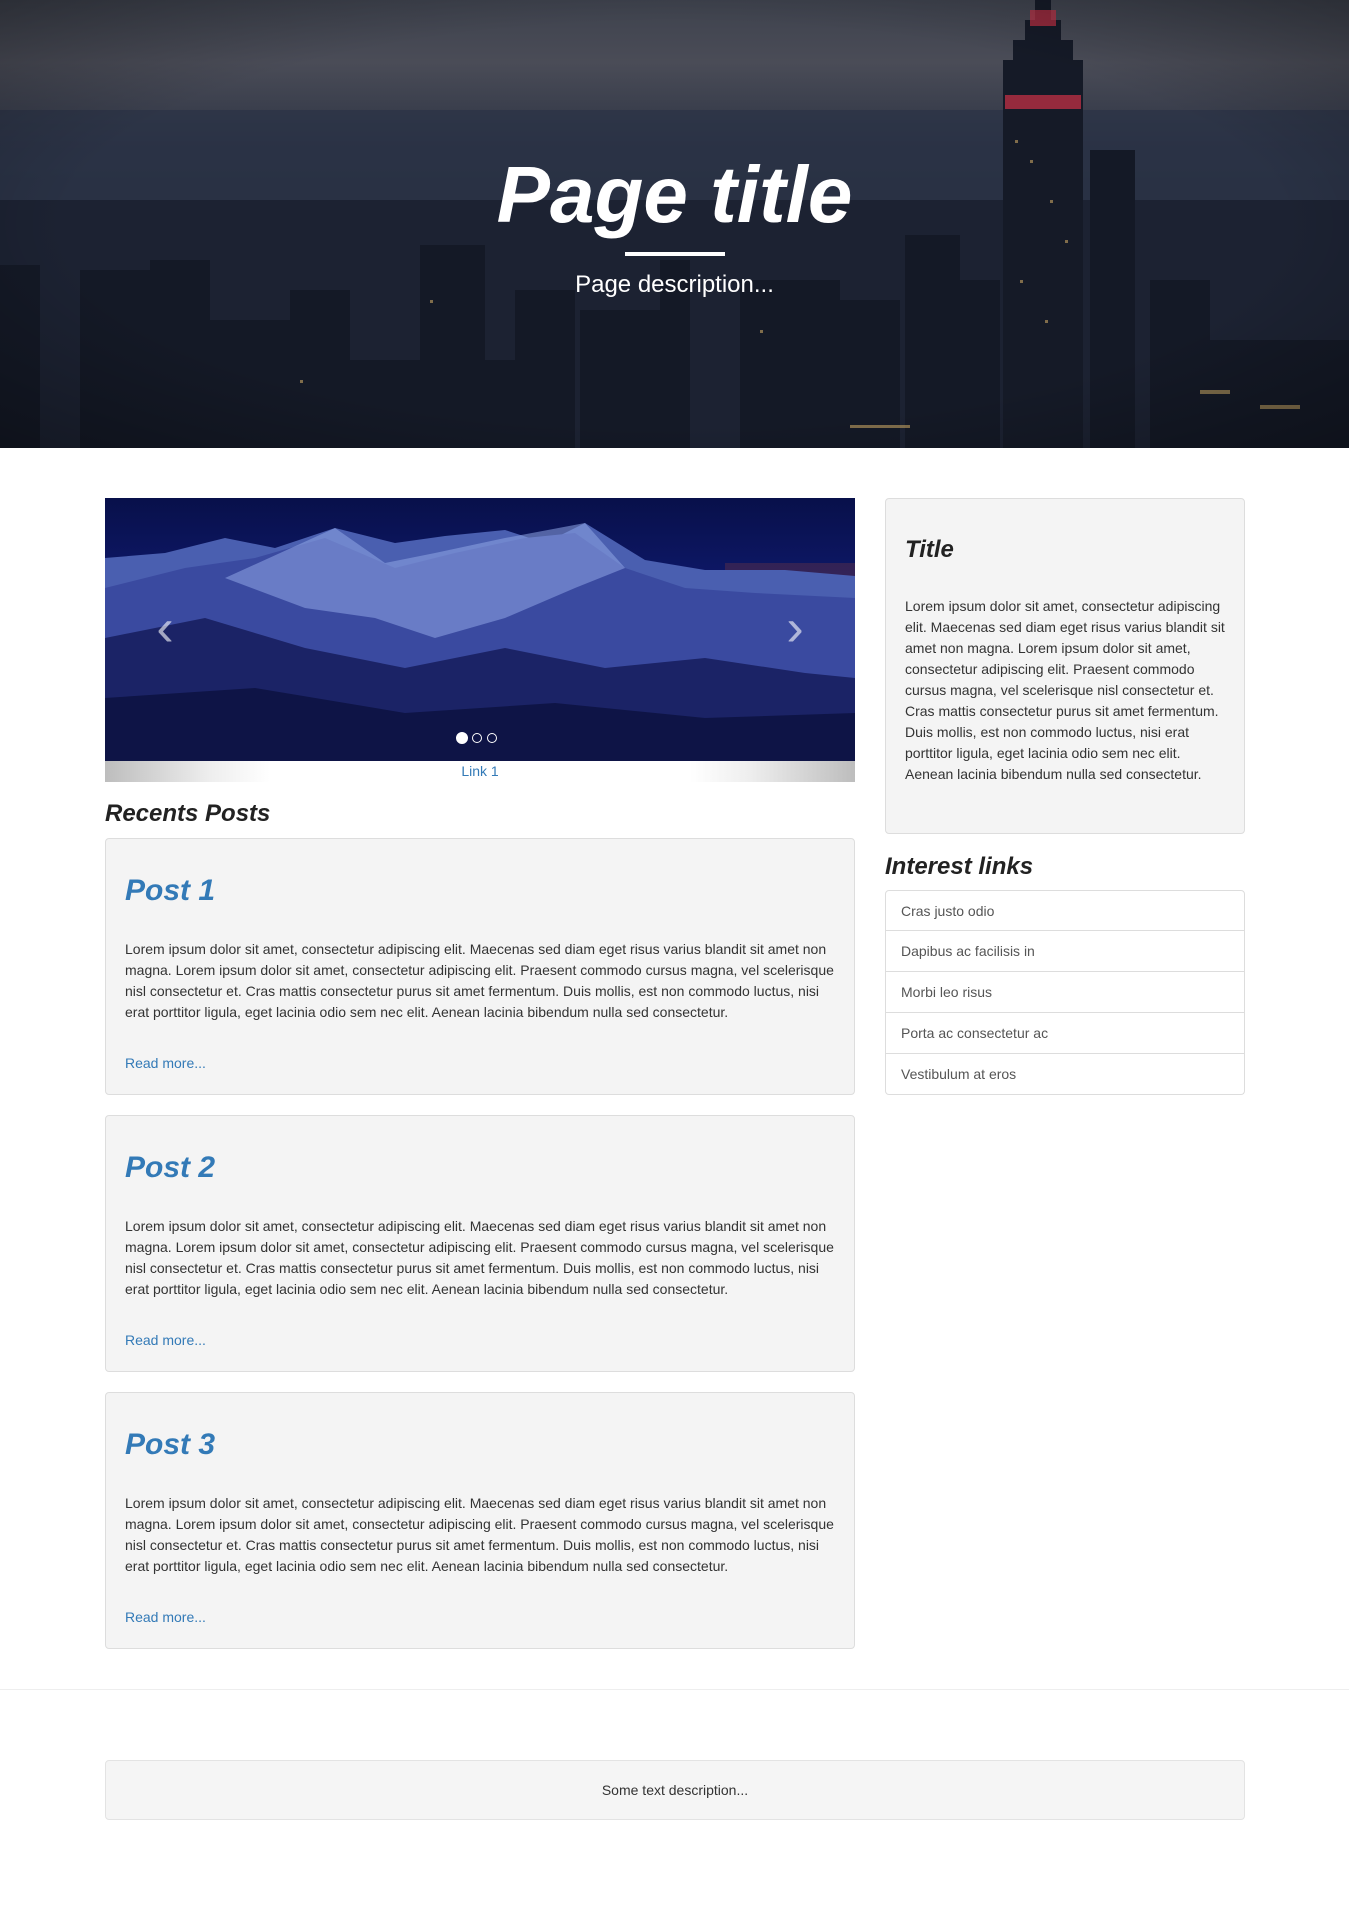  I want to click on image-carousel: ‹ › Link 1, so click(480, 640).